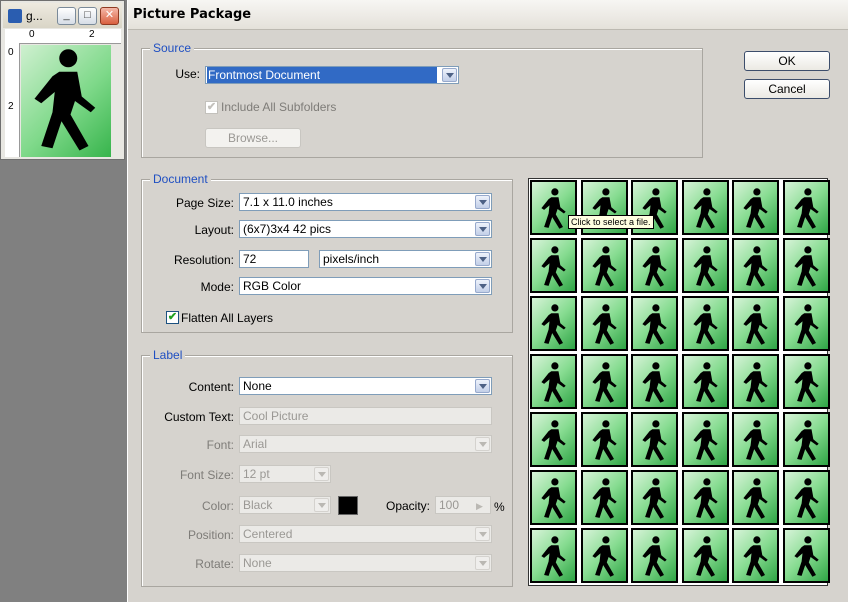  What do you see at coordinates (255, 444) in the screenshot?
I see `font-value: Arial` at bounding box center [255, 444].